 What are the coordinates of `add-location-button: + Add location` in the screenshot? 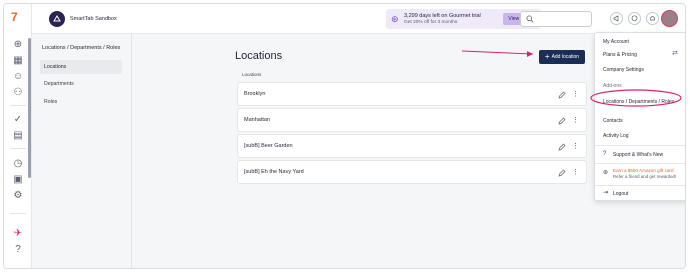 It's located at (562, 57).